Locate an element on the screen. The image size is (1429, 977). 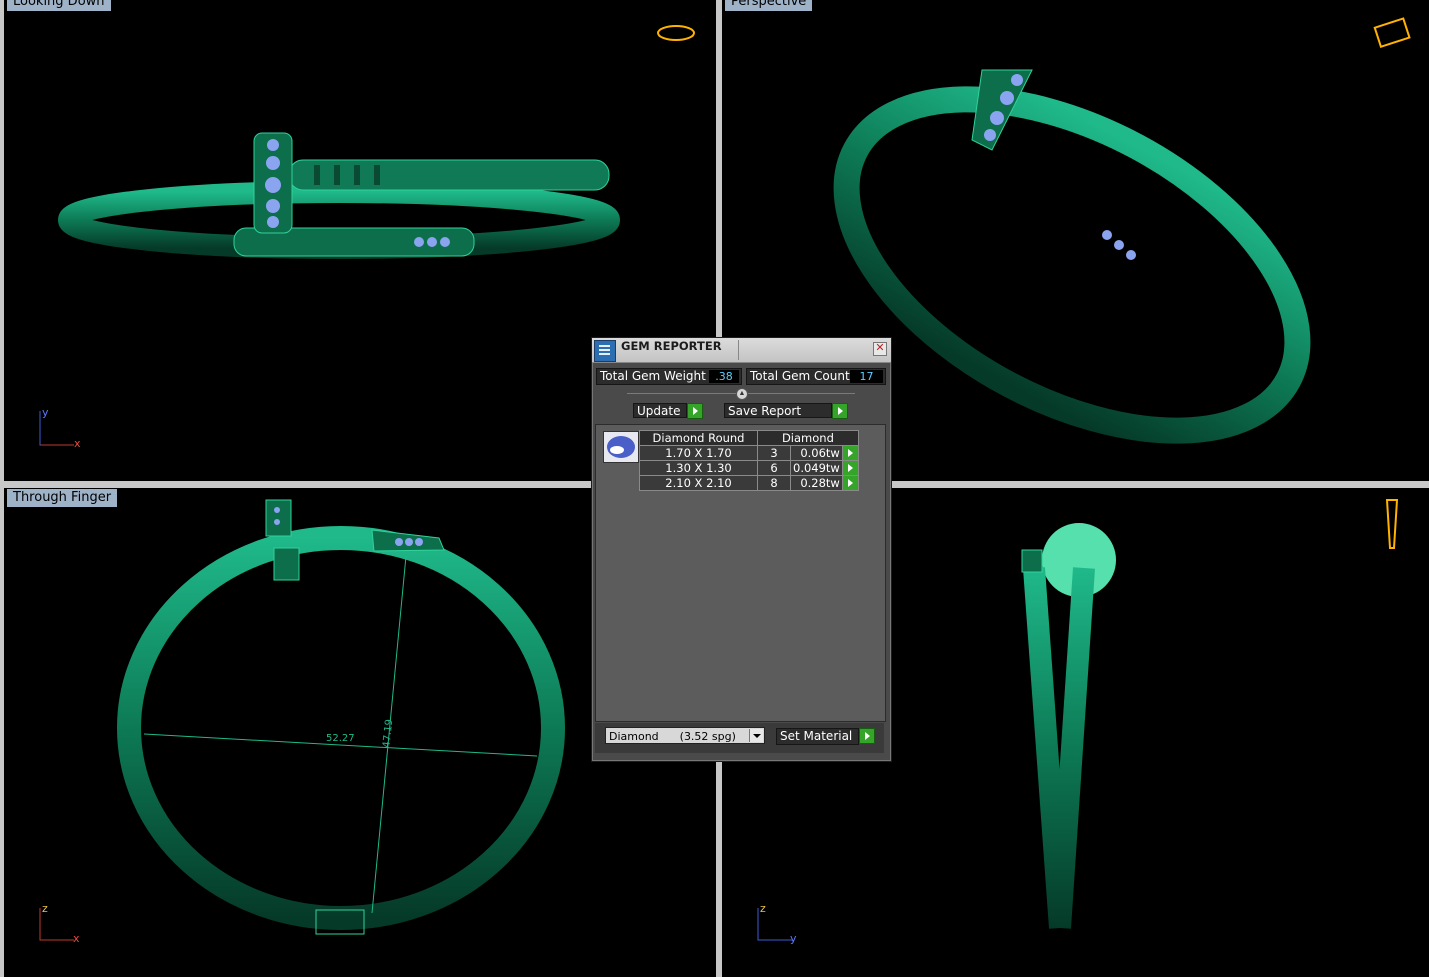
total-gem-weight-label: Total Gem Weight is located at coordinates (653, 376).